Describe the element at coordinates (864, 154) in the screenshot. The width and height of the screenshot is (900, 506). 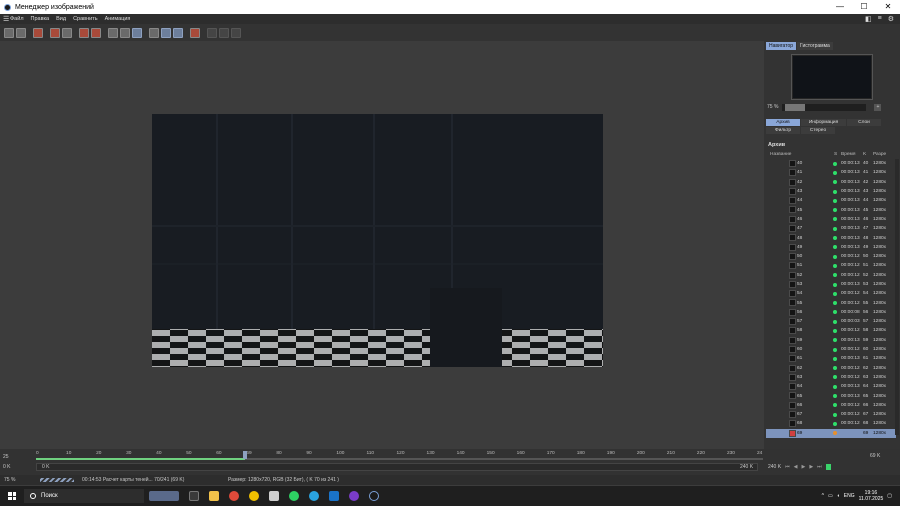
I see `col-k: K` at that location.